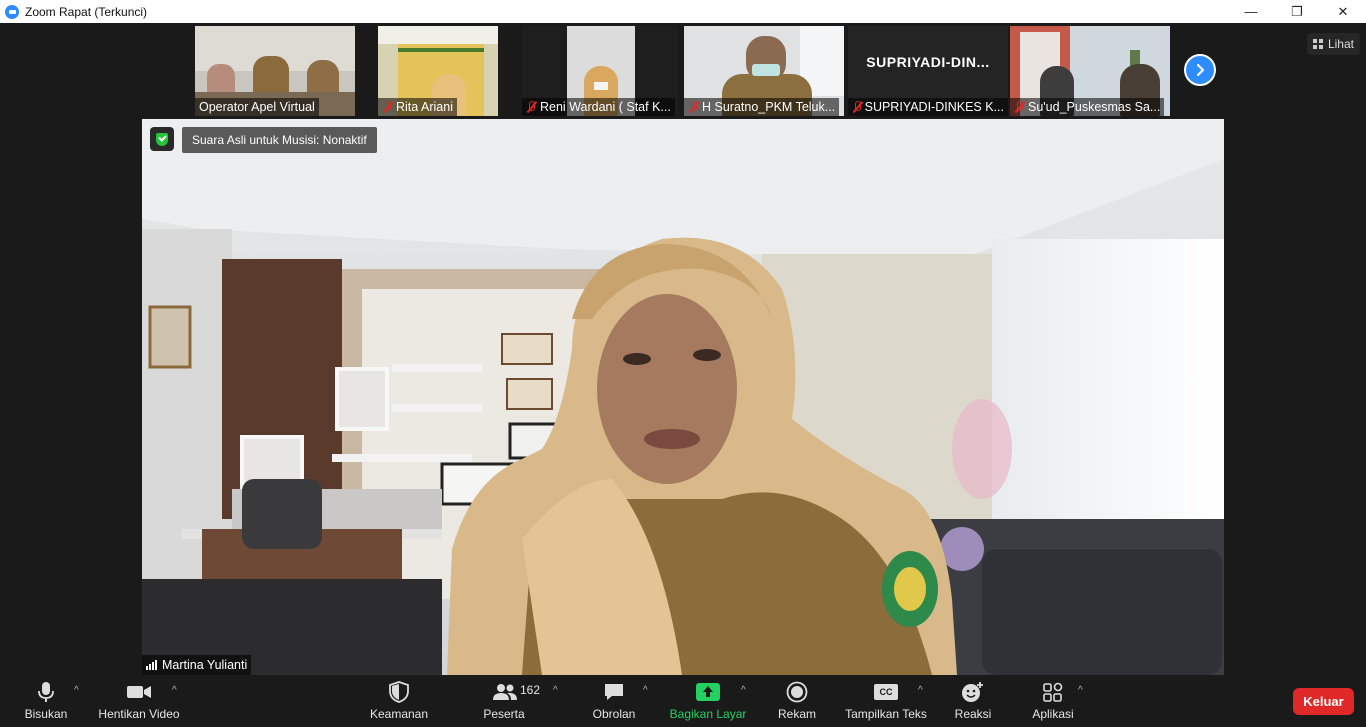  I want to click on reactions-button: Reaksi, so click(973, 701).